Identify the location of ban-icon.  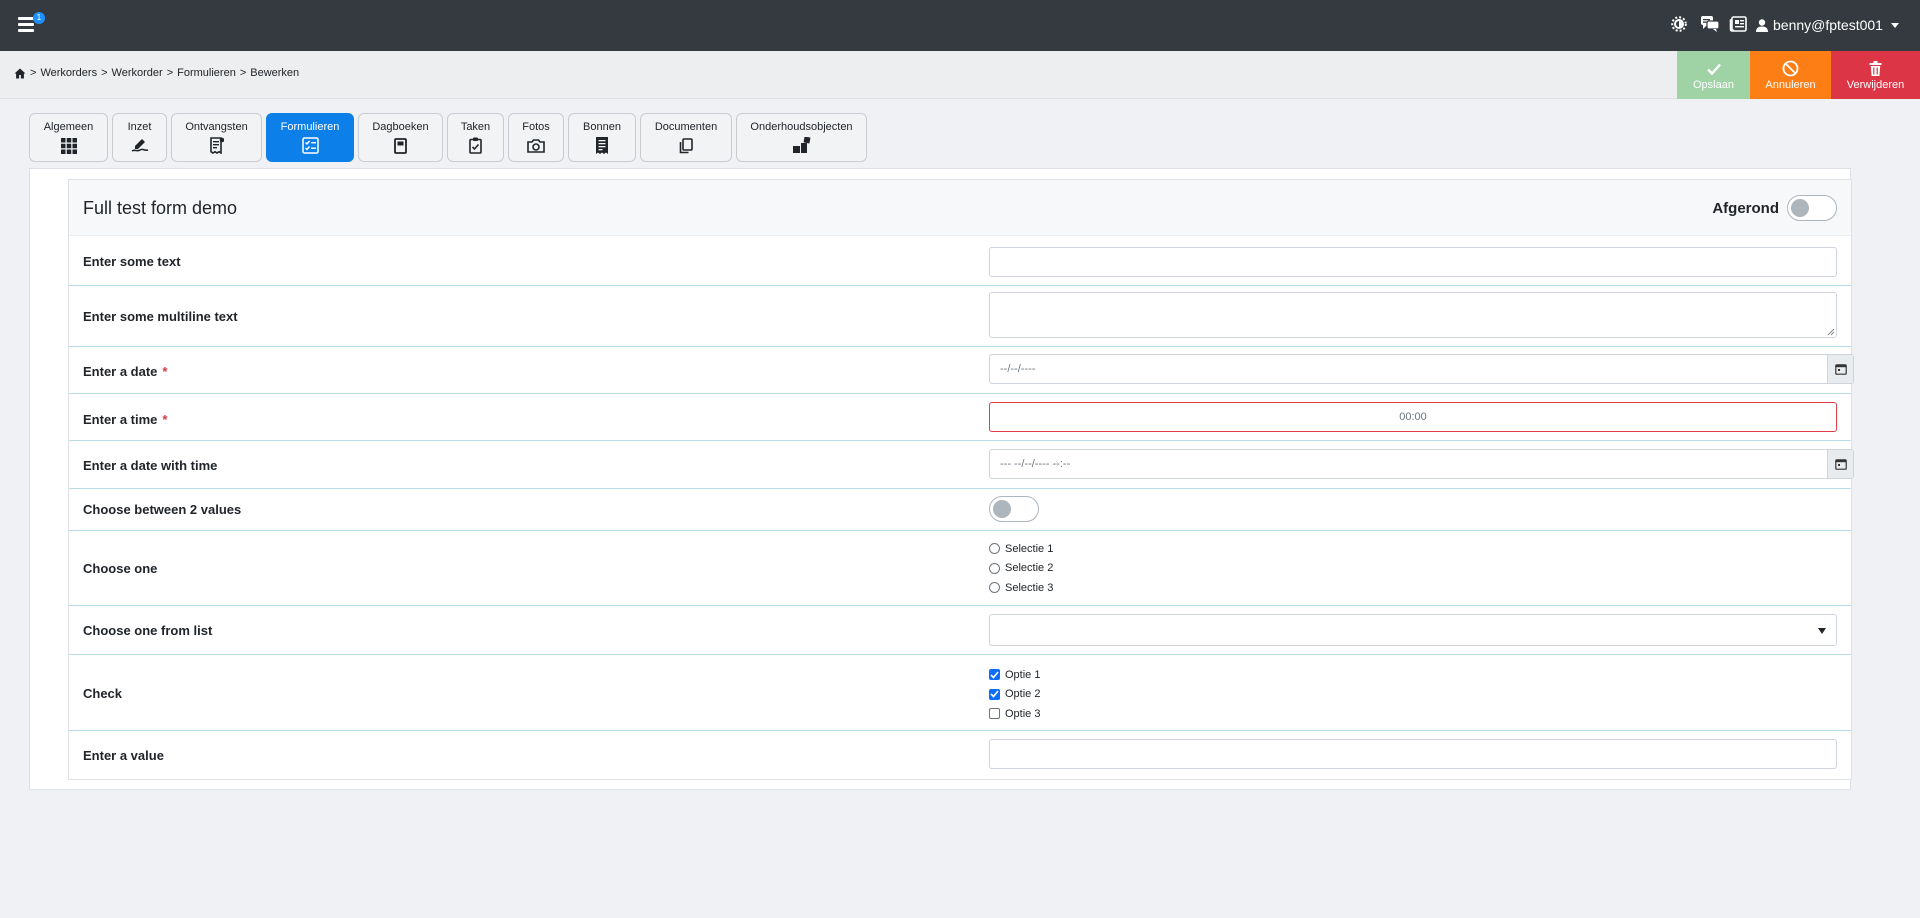
(1790, 69).